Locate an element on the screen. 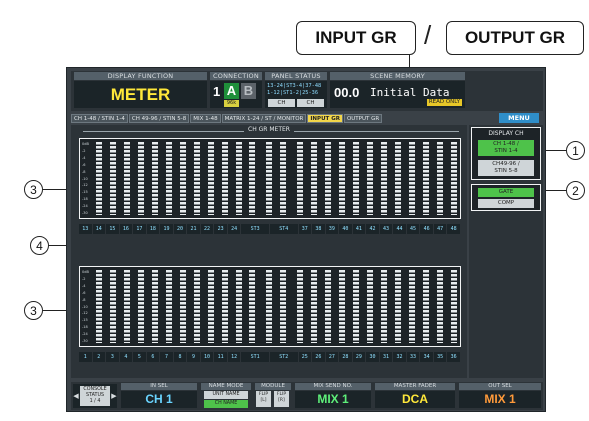 Image resolution: width=589 pixels, height=421 pixels. console-status-next-icon: ▶ is located at coordinates (114, 396).